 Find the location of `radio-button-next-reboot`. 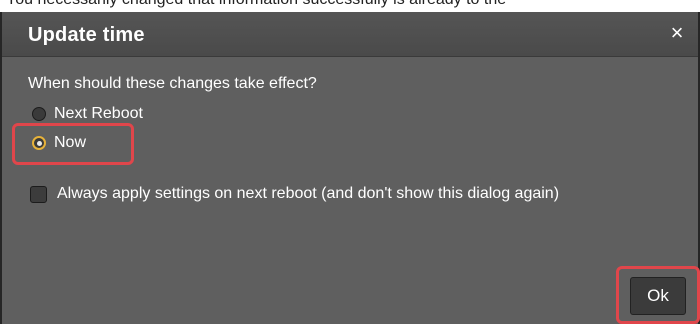

radio-button-next-reboot is located at coordinates (39, 114).